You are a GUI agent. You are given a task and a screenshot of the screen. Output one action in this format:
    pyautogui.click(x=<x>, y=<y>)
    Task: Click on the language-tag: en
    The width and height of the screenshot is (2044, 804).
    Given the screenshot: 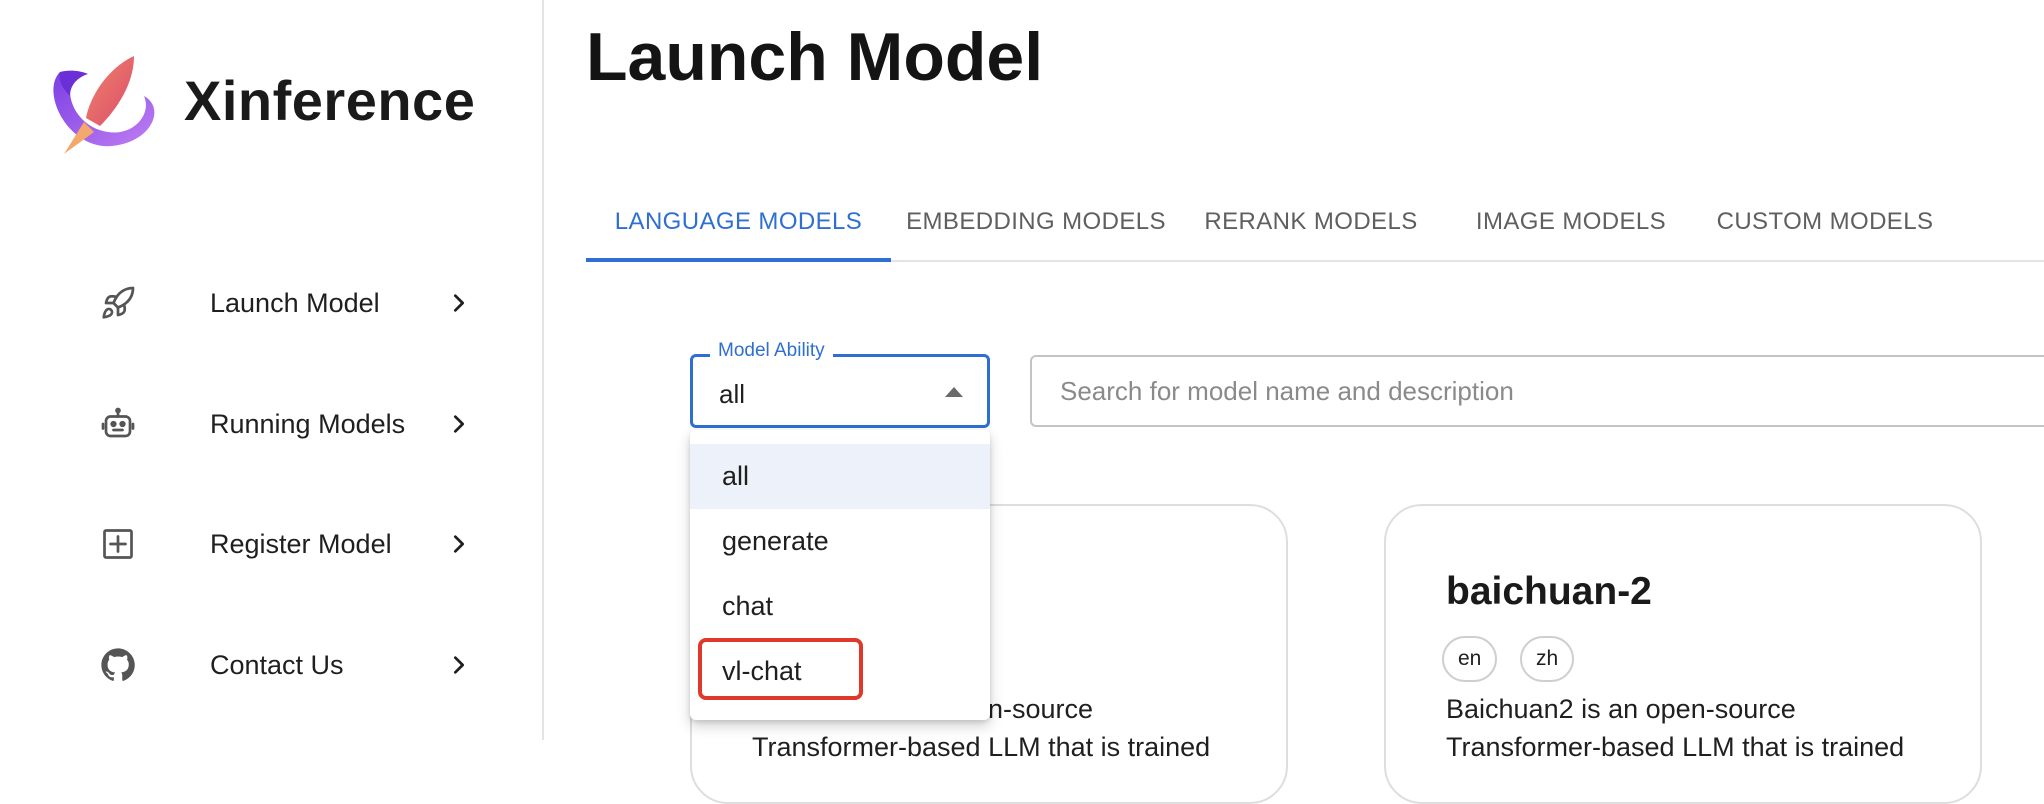 What is the action you would take?
    pyautogui.click(x=1470, y=659)
    